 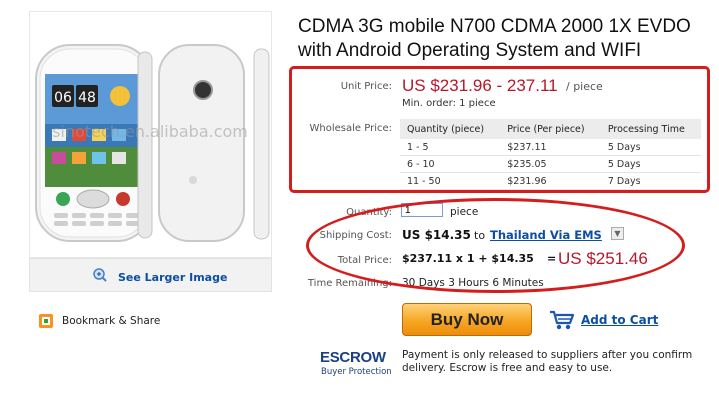 I want to click on highlight-ellipse, so click(x=495, y=245).